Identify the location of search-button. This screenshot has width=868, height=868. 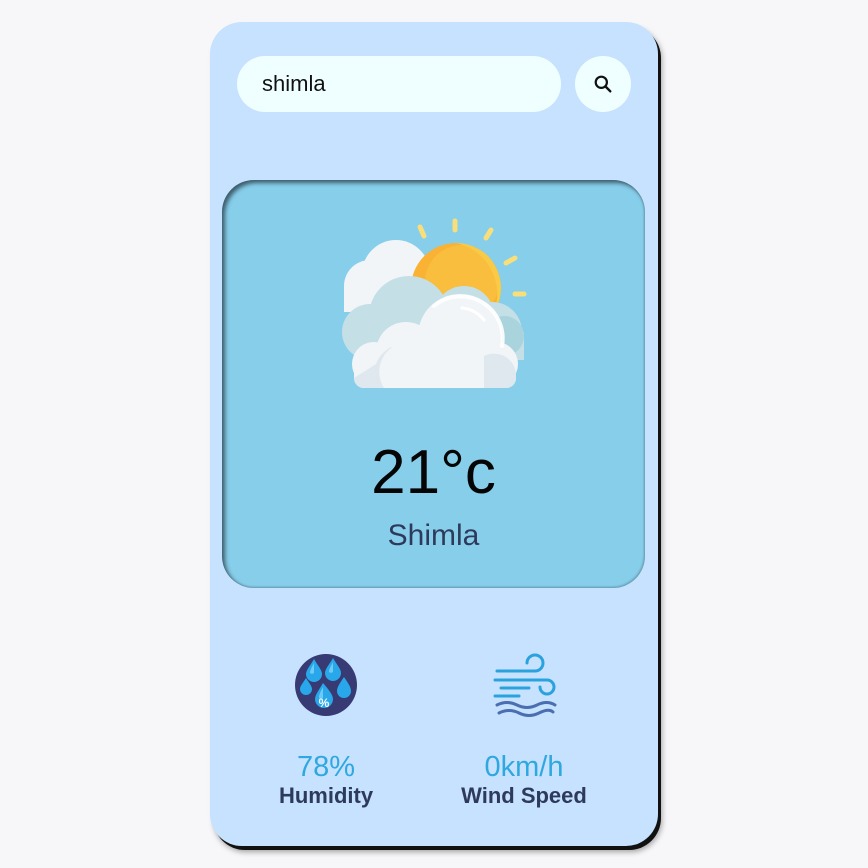
(603, 84).